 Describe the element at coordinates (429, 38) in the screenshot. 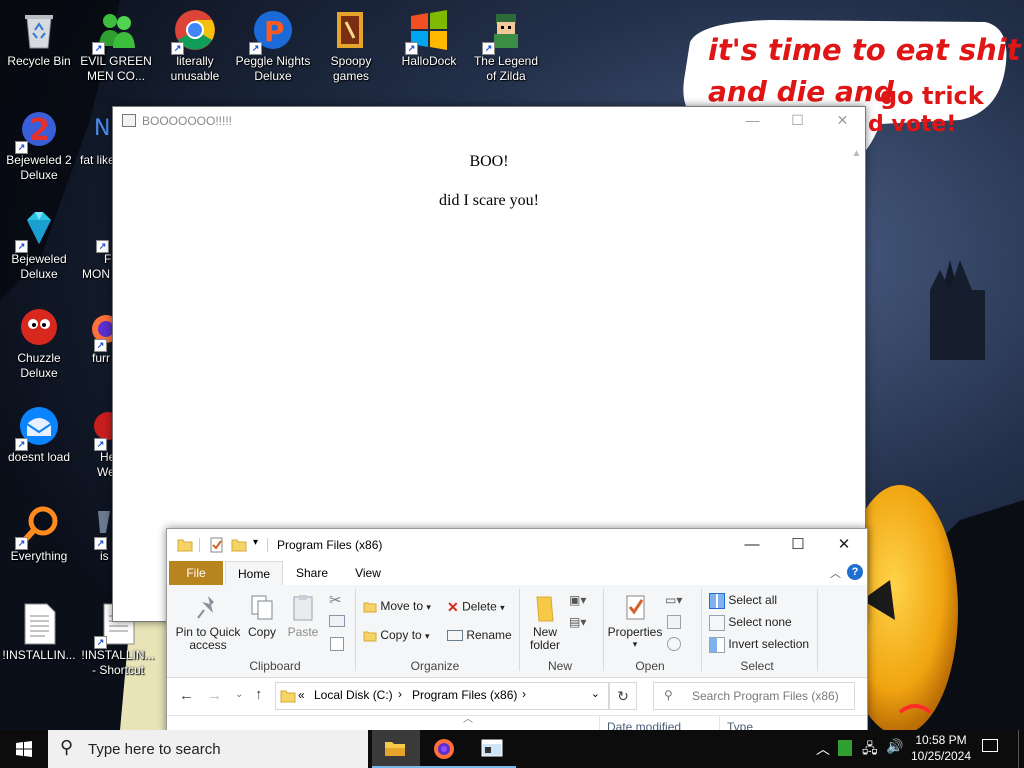

I see `desktop-icon-hallodock: ↗ HalloDock` at that location.